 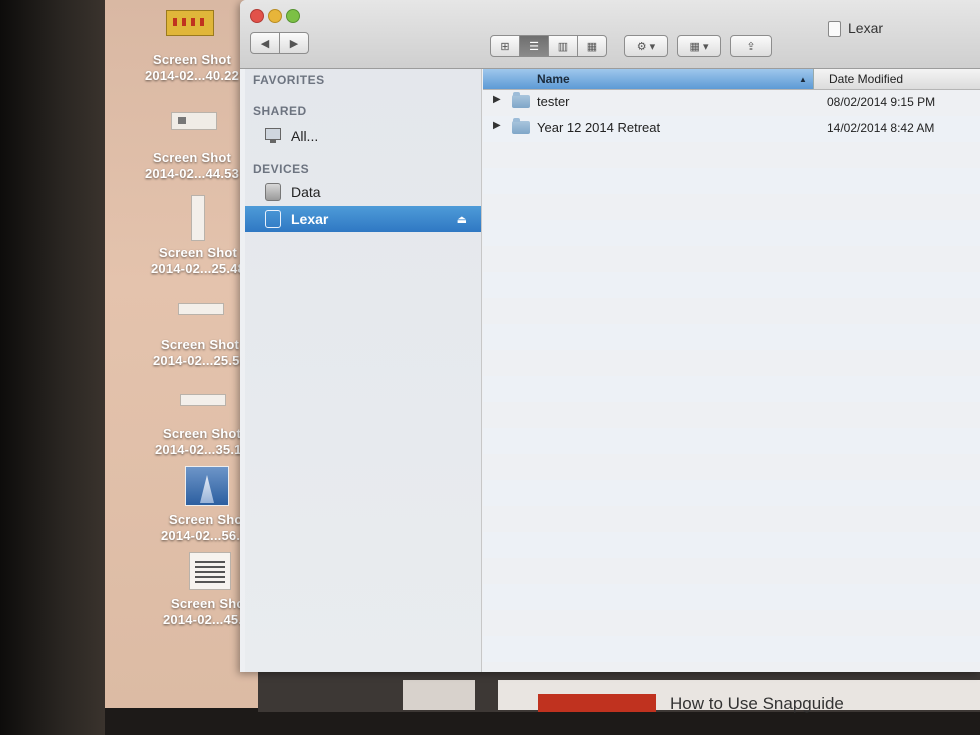 What do you see at coordinates (834, 29) in the screenshot?
I see `drive-icon` at bounding box center [834, 29].